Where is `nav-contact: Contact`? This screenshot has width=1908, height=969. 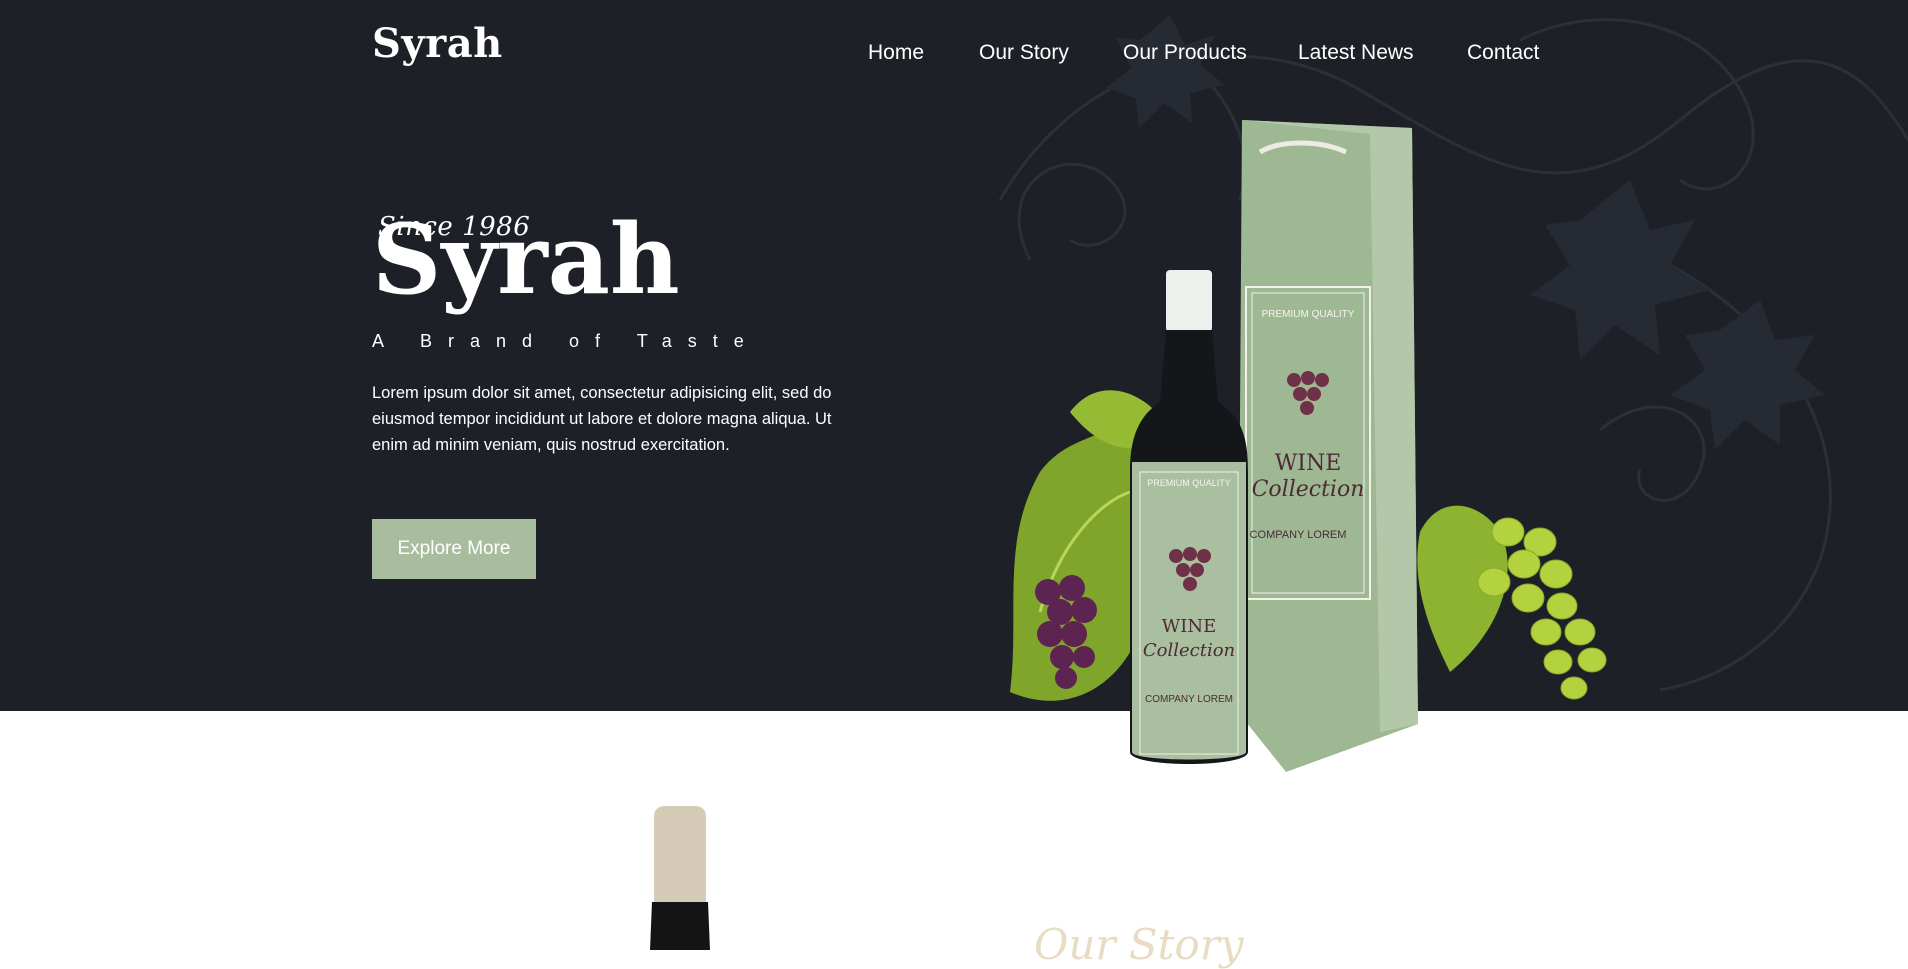
nav-contact: Contact is located at coordinates (1503, 53).